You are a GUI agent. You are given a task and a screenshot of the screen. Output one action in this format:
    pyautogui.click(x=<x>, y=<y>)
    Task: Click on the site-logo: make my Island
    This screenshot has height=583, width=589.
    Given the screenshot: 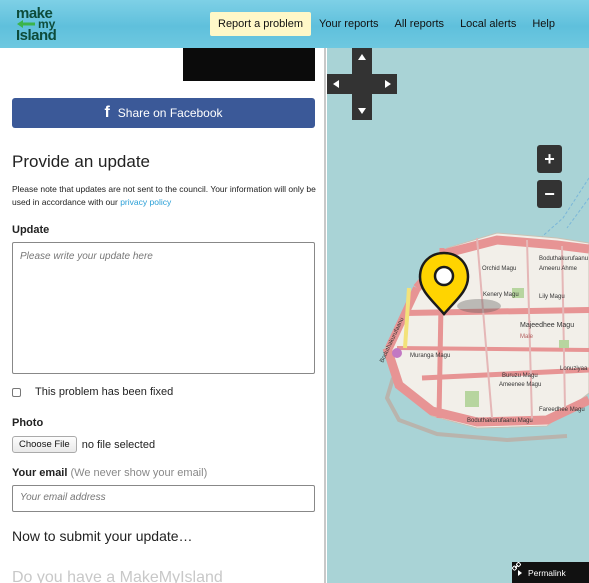 What is the action you would take?
    pyautogui.click(x=38, y=25)
    